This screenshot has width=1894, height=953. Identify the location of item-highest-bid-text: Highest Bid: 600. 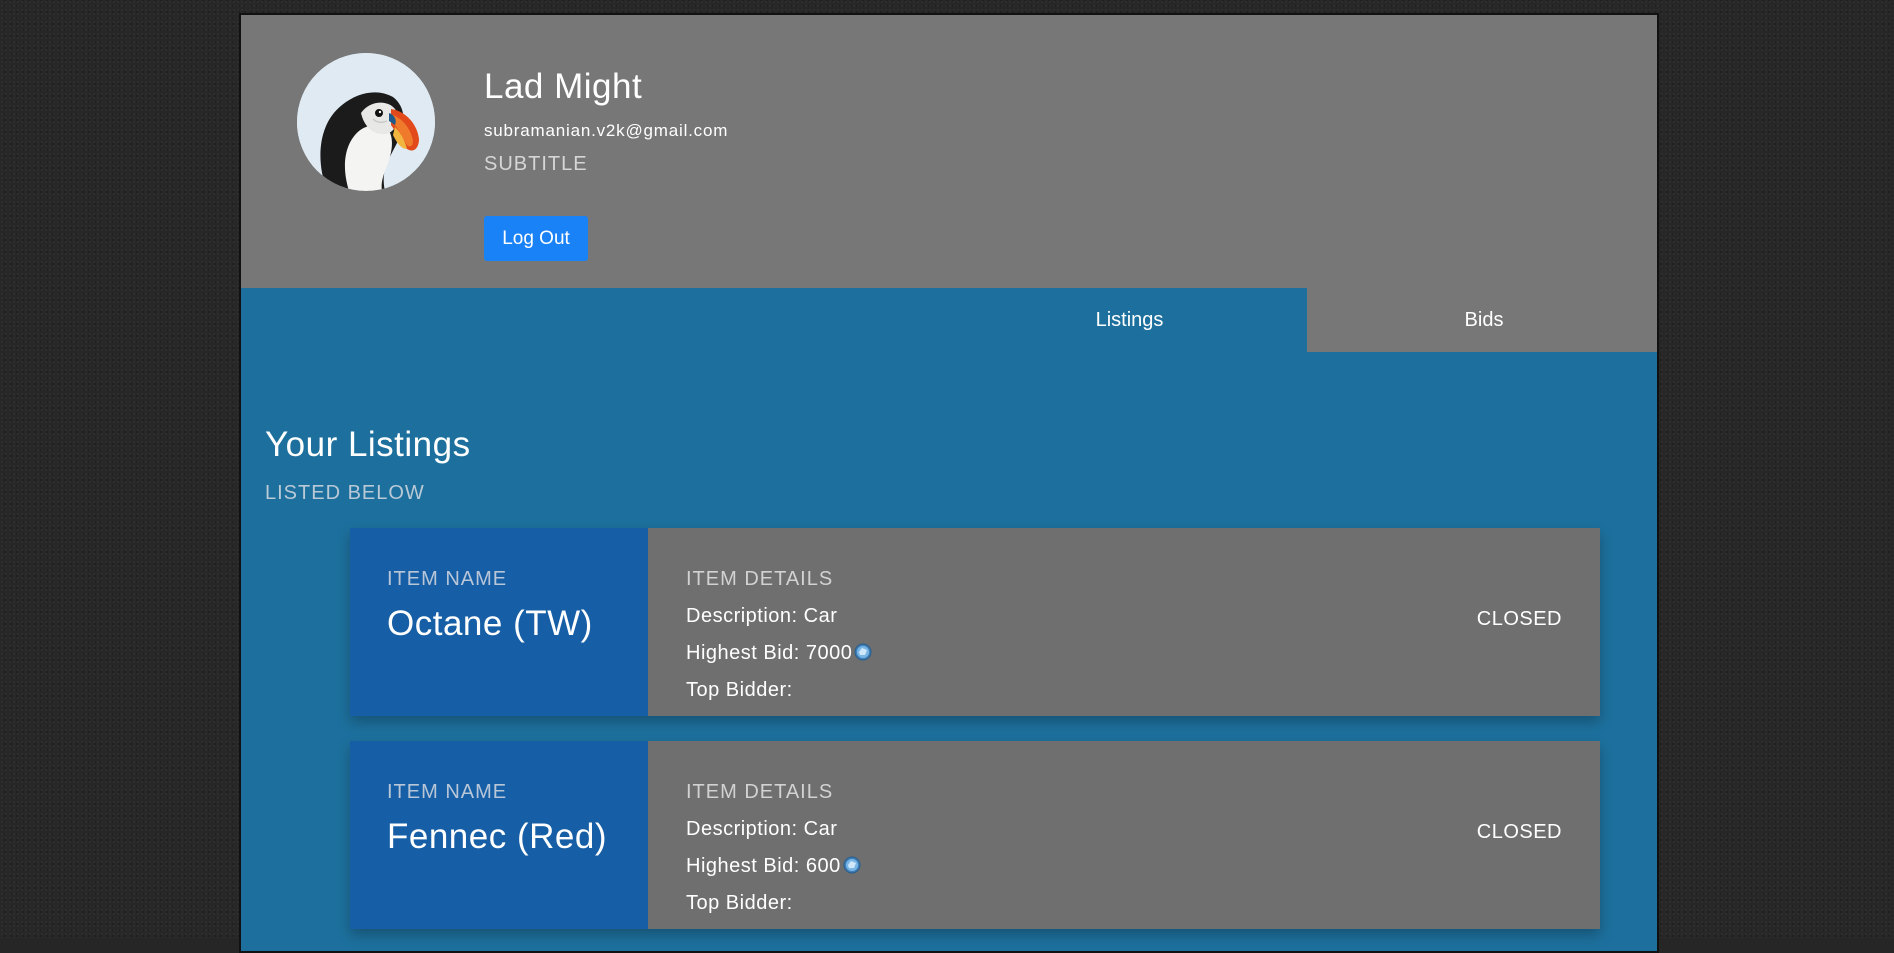
(763, 866).